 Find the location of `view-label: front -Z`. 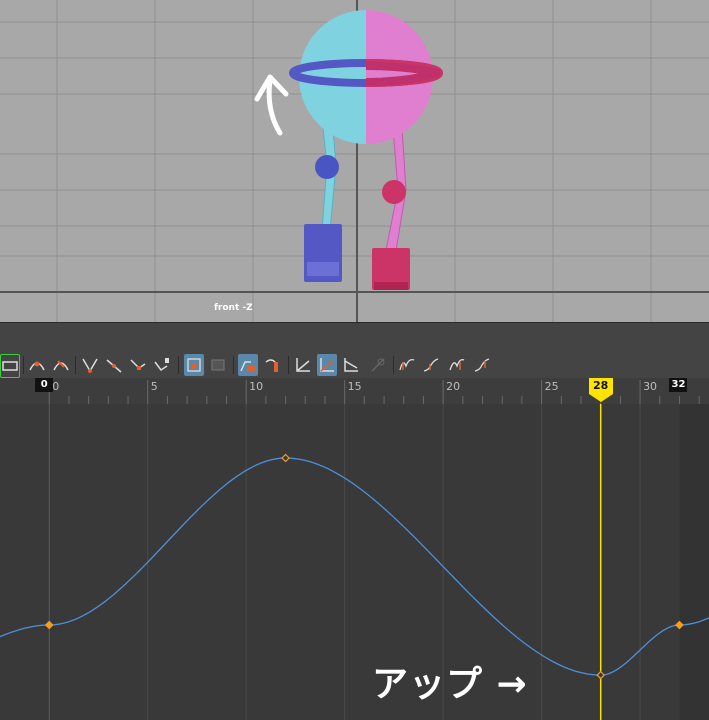

view-label: front -Z is located at coordinates (233, 308).